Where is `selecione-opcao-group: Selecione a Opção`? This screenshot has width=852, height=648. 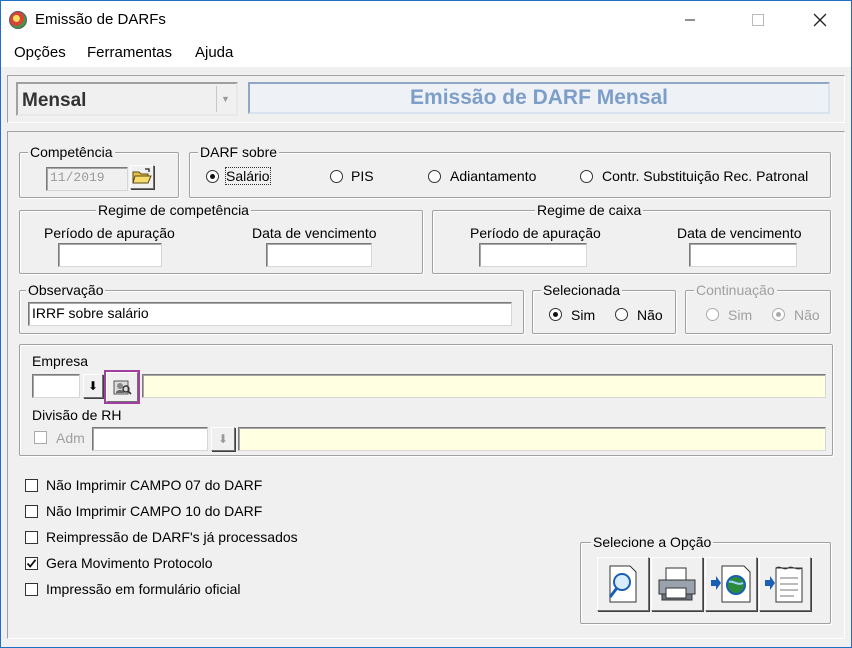 selecione-opcao-group: Selecione a Opção is located at coordinates (705, 579).